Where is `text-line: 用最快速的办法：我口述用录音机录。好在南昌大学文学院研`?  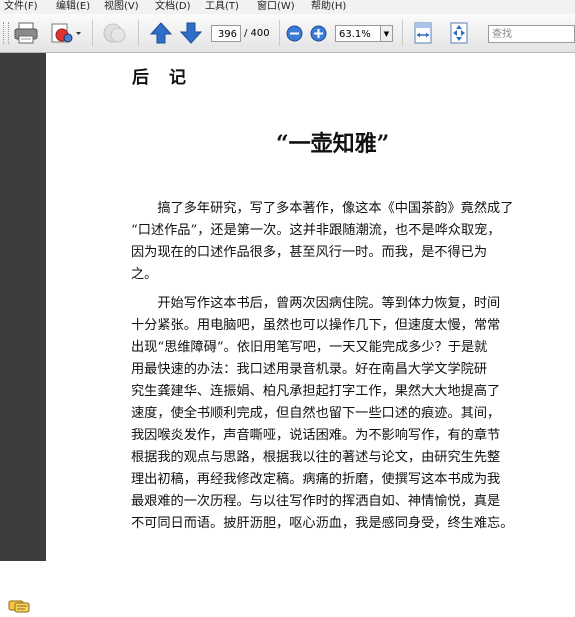
text-line: 用最快速的办法：我口述用录音机录。好在南昌大学文学院研 is located at coordinates (309, 369).